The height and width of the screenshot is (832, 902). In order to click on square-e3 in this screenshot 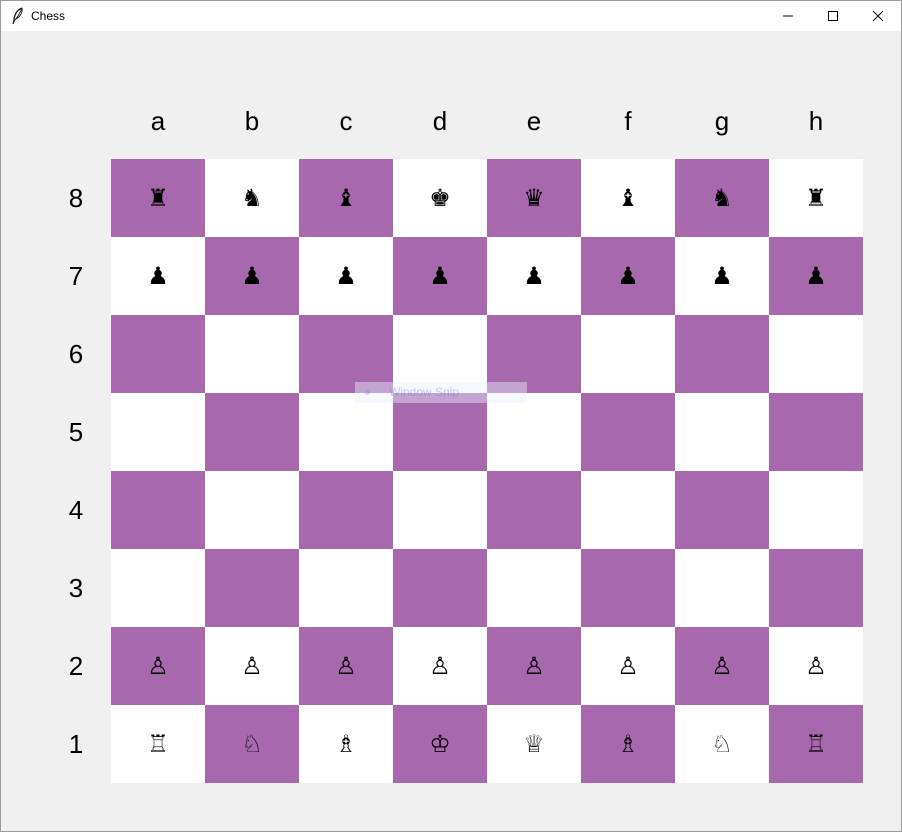, I will do `click(534, 588)`.